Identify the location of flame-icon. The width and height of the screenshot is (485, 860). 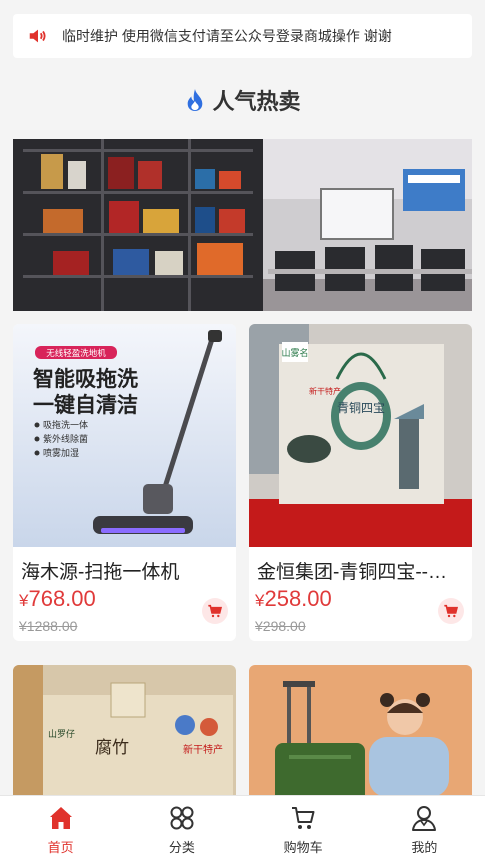
(195, 100).